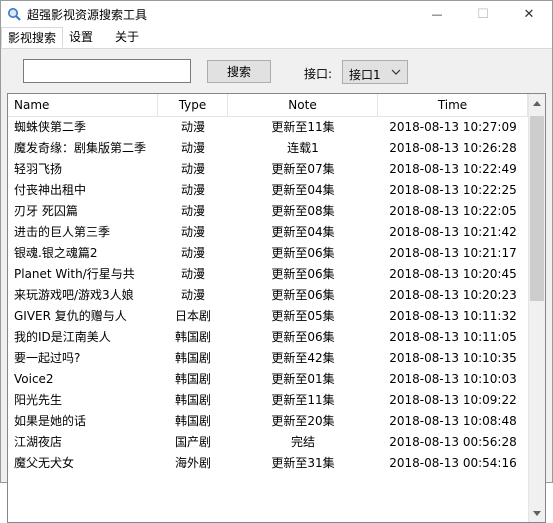 Image resolution: width=553 pixels, height=523 pixels. I want to click on table-row: 阳光先生 韩国剧 更新至11集 2018-08-13 10:09:22, so click(268, 400).